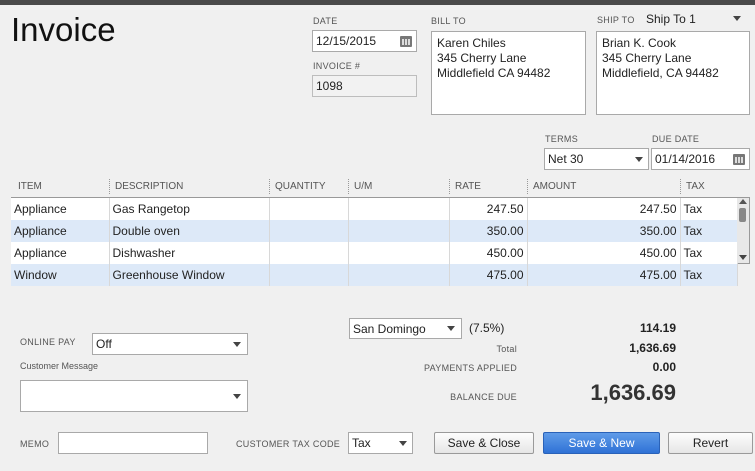 The height and width of the screenshot is (471, 755). I want to click on sales-tax-district-value: San Domingo, so click(389, 329).